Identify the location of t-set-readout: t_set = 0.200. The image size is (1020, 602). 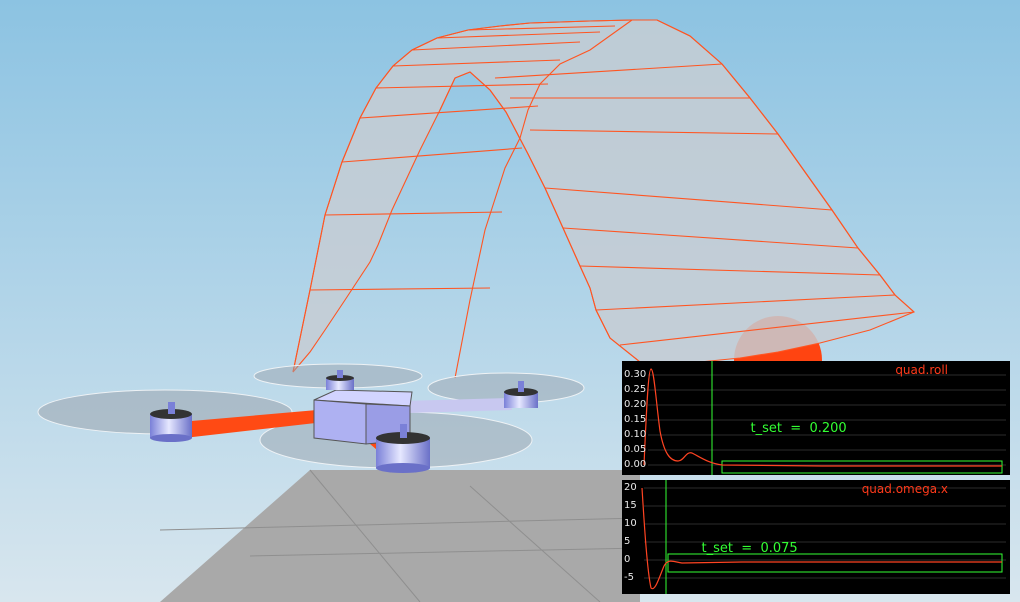
(798, 428).